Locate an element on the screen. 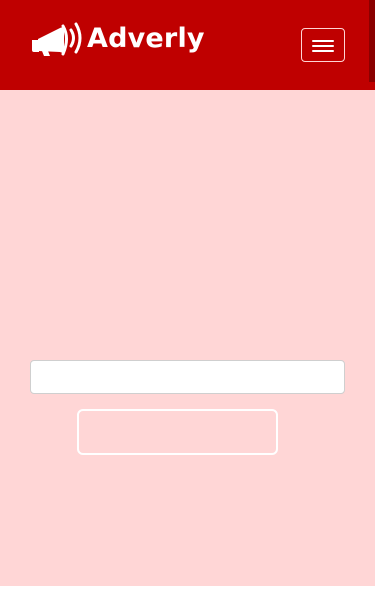 This screenshot has width=375, height=606. megaphone-icon is located at coordinates (57, 38).